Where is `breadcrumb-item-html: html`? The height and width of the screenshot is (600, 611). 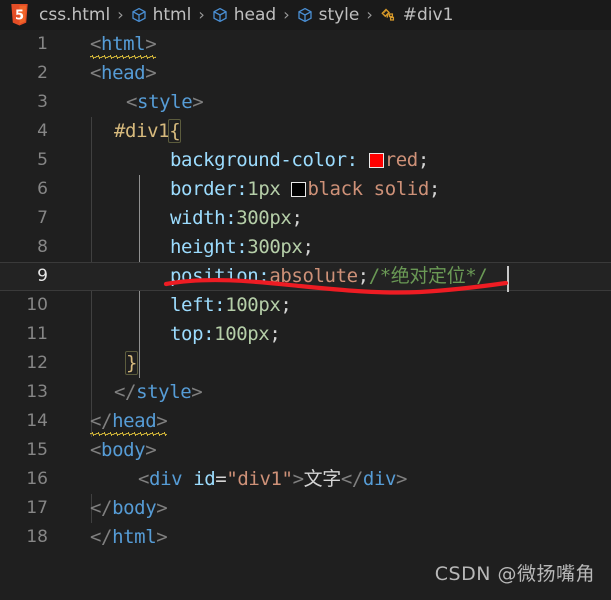
breadcrumb-item-html: html is located at coordinates (161, 15).